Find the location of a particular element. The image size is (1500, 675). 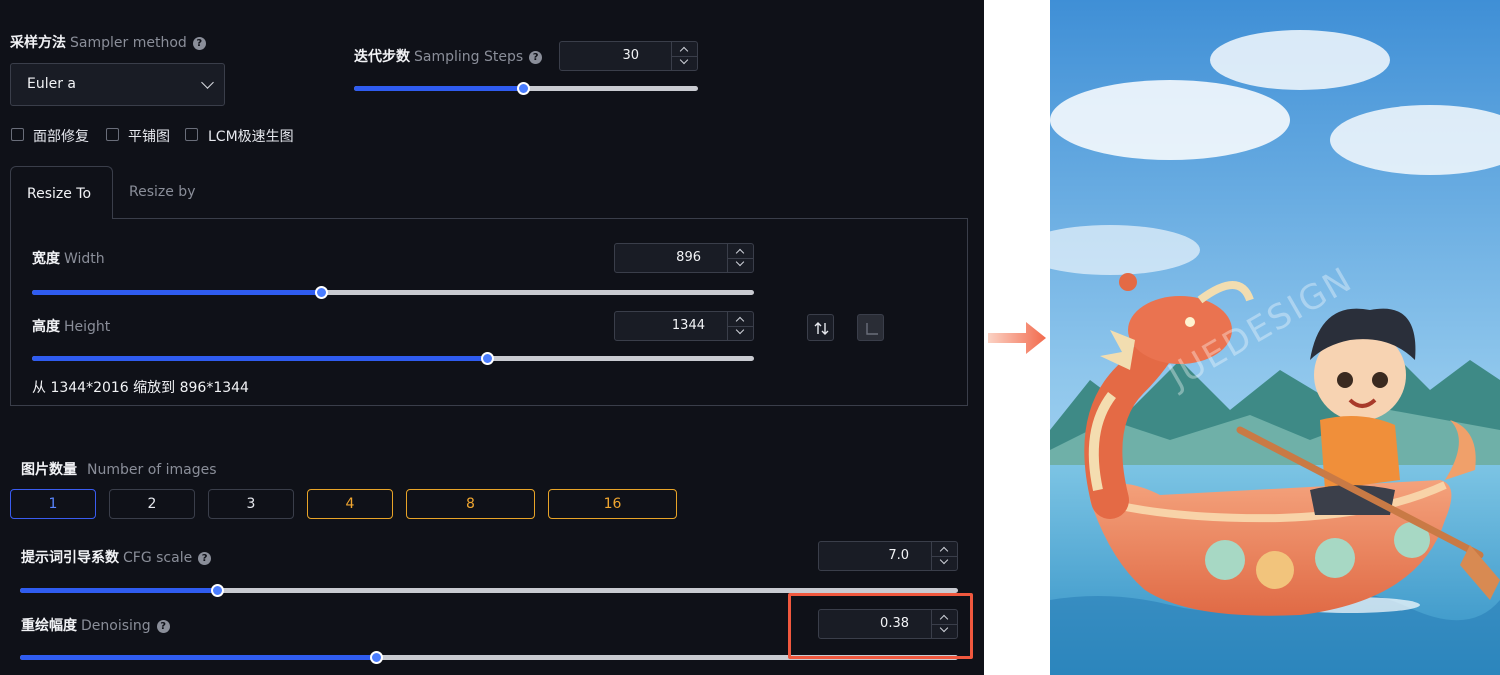

steps-slider-handle is located at coordinates (523, 88).